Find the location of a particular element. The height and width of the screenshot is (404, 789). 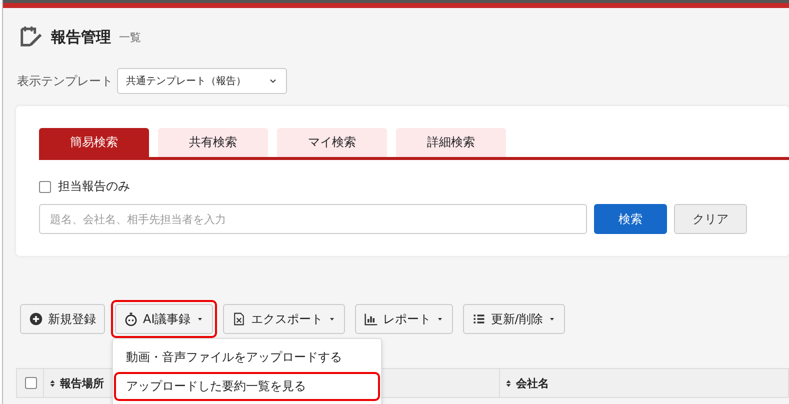

column-header: 報告場所 is located at coordinates (76, 383).